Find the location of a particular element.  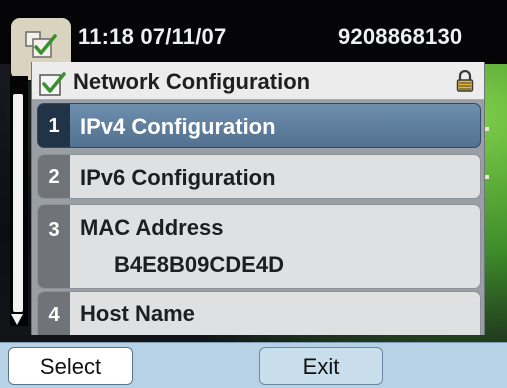

menu-item-ipv6-configuration: 2 IPv6 Configuration is located at coordinates (259, 176).